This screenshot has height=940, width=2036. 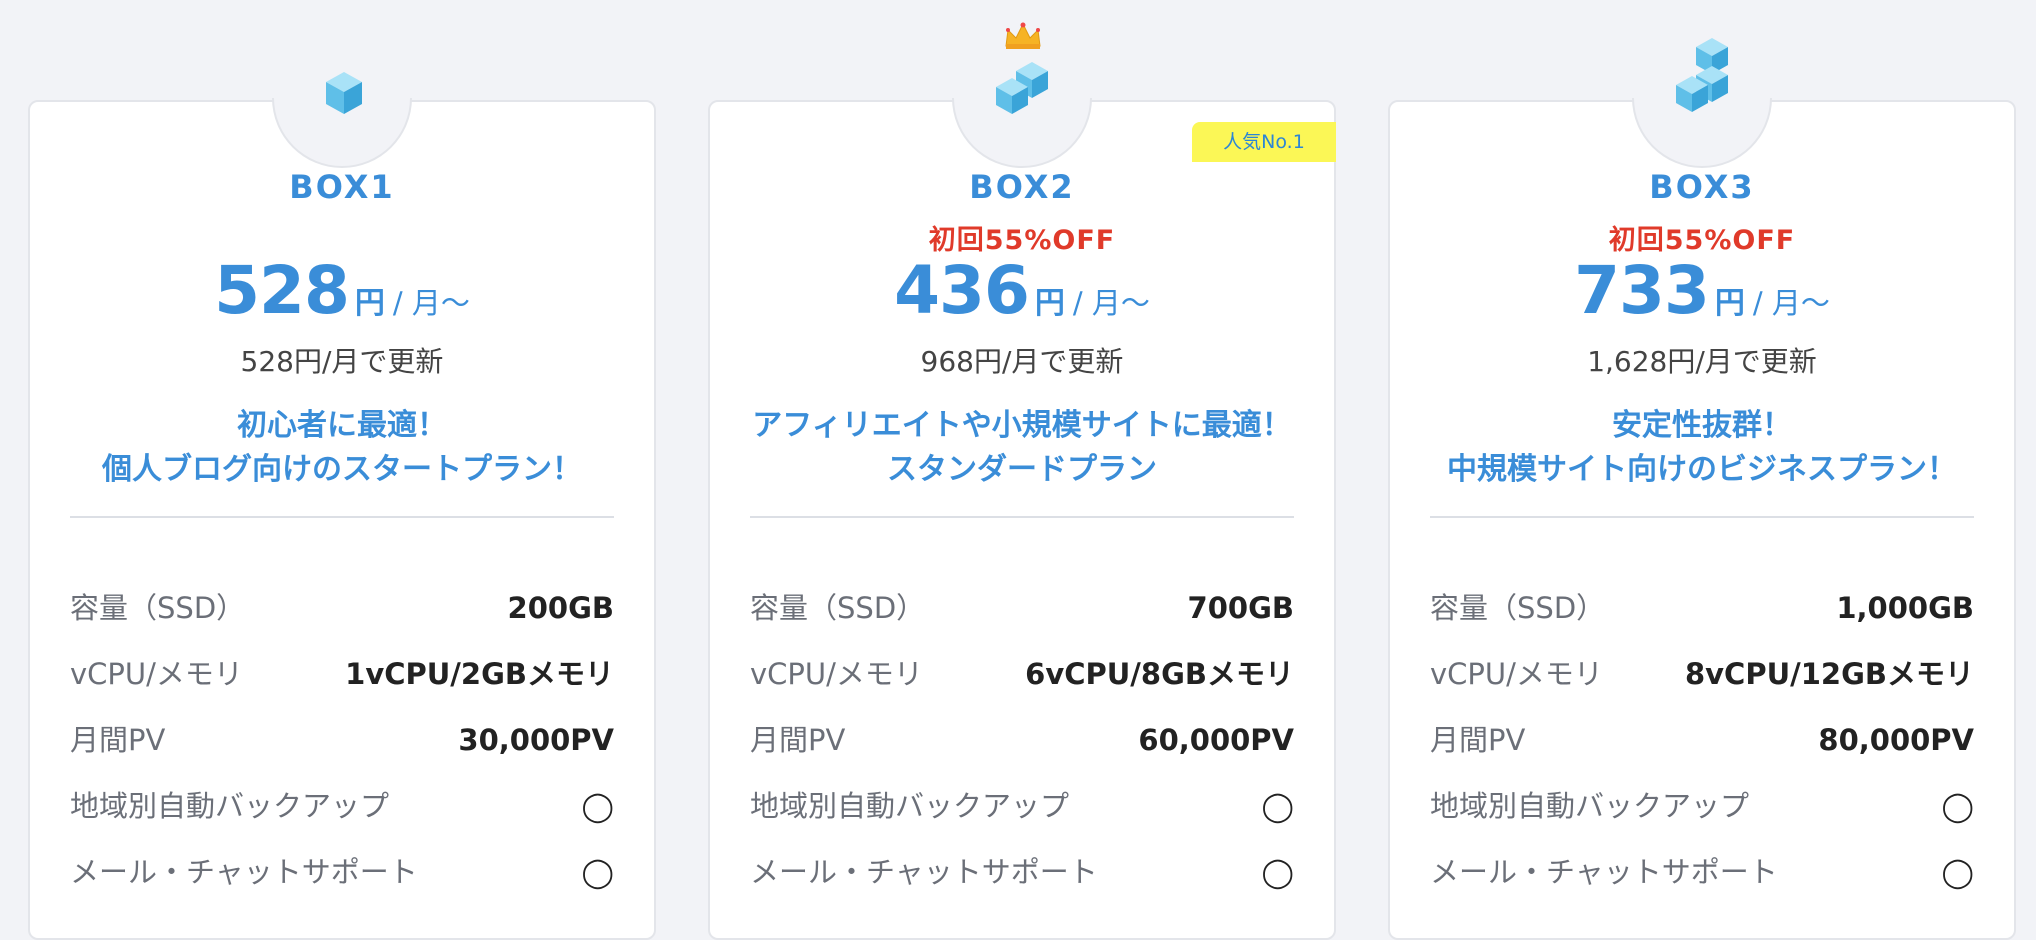 What do you see at coordinates (536, 740) in the screenshot?
I see `spec-value: 30,000PV` at bounding box center [536, 740].